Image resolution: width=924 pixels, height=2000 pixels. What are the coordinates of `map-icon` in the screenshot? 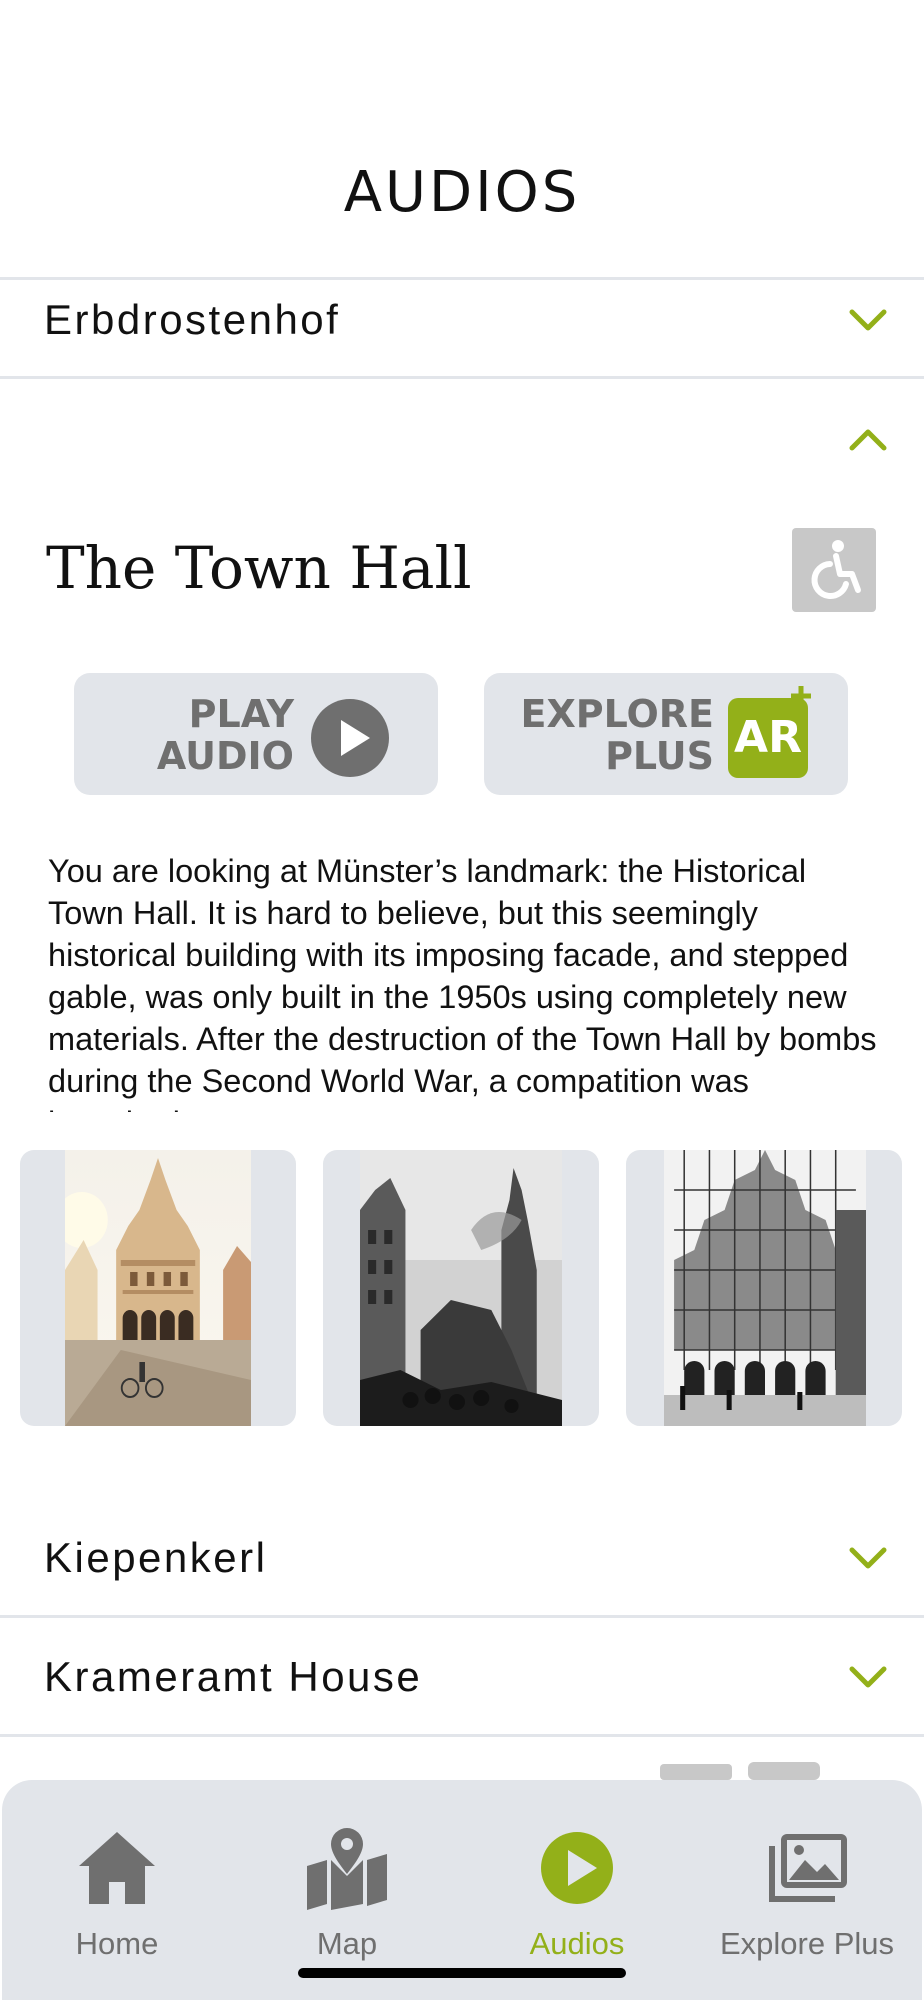 It's located at (347, 1868).